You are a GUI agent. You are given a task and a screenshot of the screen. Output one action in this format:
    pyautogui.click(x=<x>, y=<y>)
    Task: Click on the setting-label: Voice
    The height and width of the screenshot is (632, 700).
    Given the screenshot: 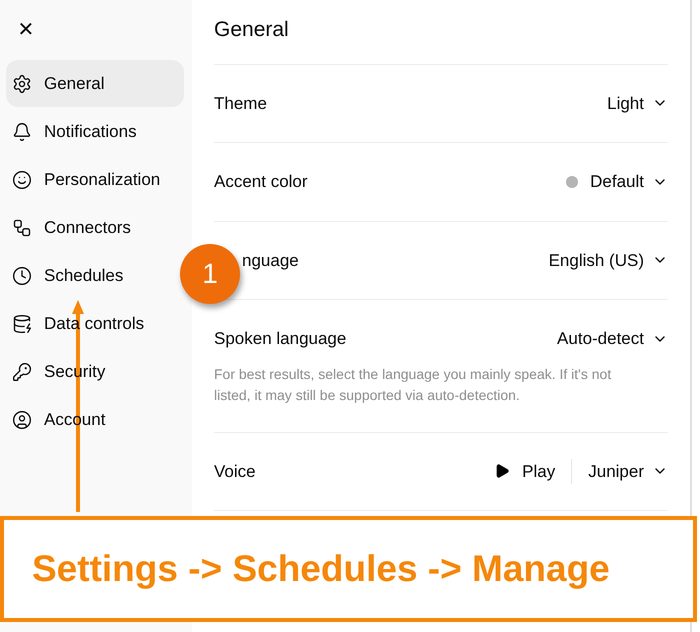 What is the action you would take?
    pyautogui.click(x=235, y=471)
    